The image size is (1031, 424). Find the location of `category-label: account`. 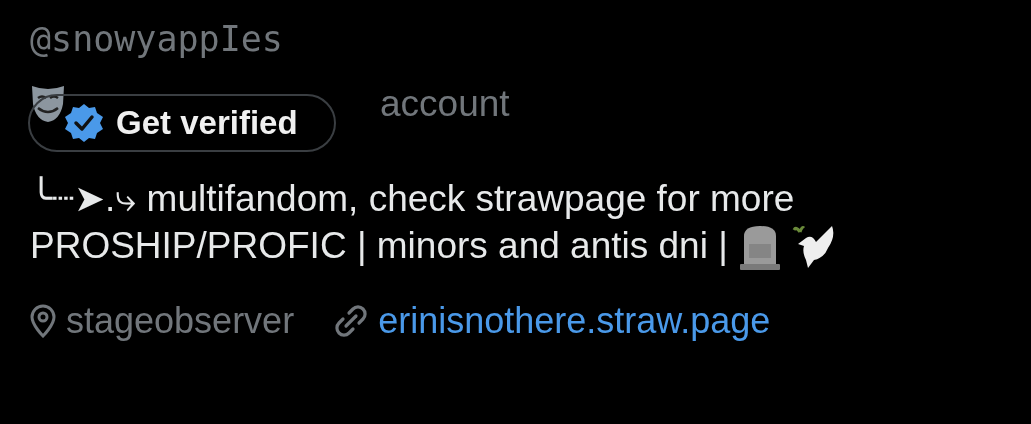

category-label: account is located at coordinates (445, 104).